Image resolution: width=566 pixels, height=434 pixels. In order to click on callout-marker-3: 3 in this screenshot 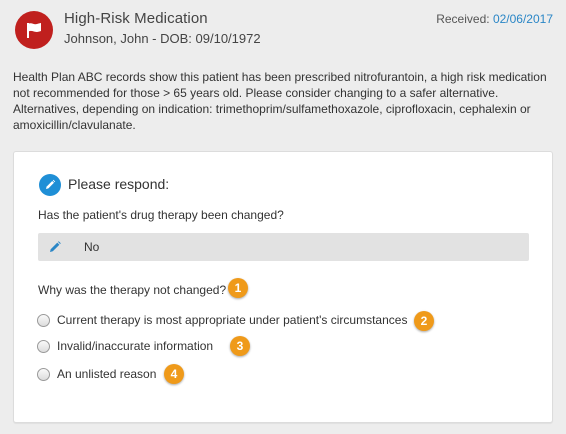, I will do `click(240, 346)`.